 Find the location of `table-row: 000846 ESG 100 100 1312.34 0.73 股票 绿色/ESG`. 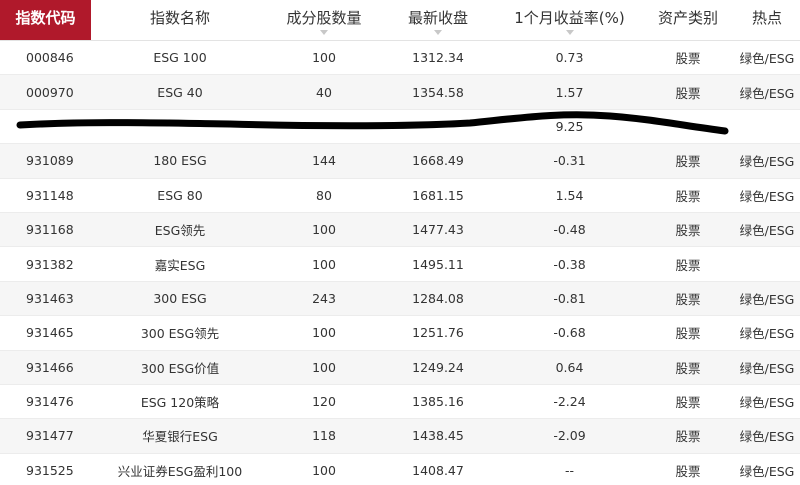

table-row: 000846 ESG 100 100 1312.34 0.73 股票 绿色/ESG is located at coordinates (400, 58).